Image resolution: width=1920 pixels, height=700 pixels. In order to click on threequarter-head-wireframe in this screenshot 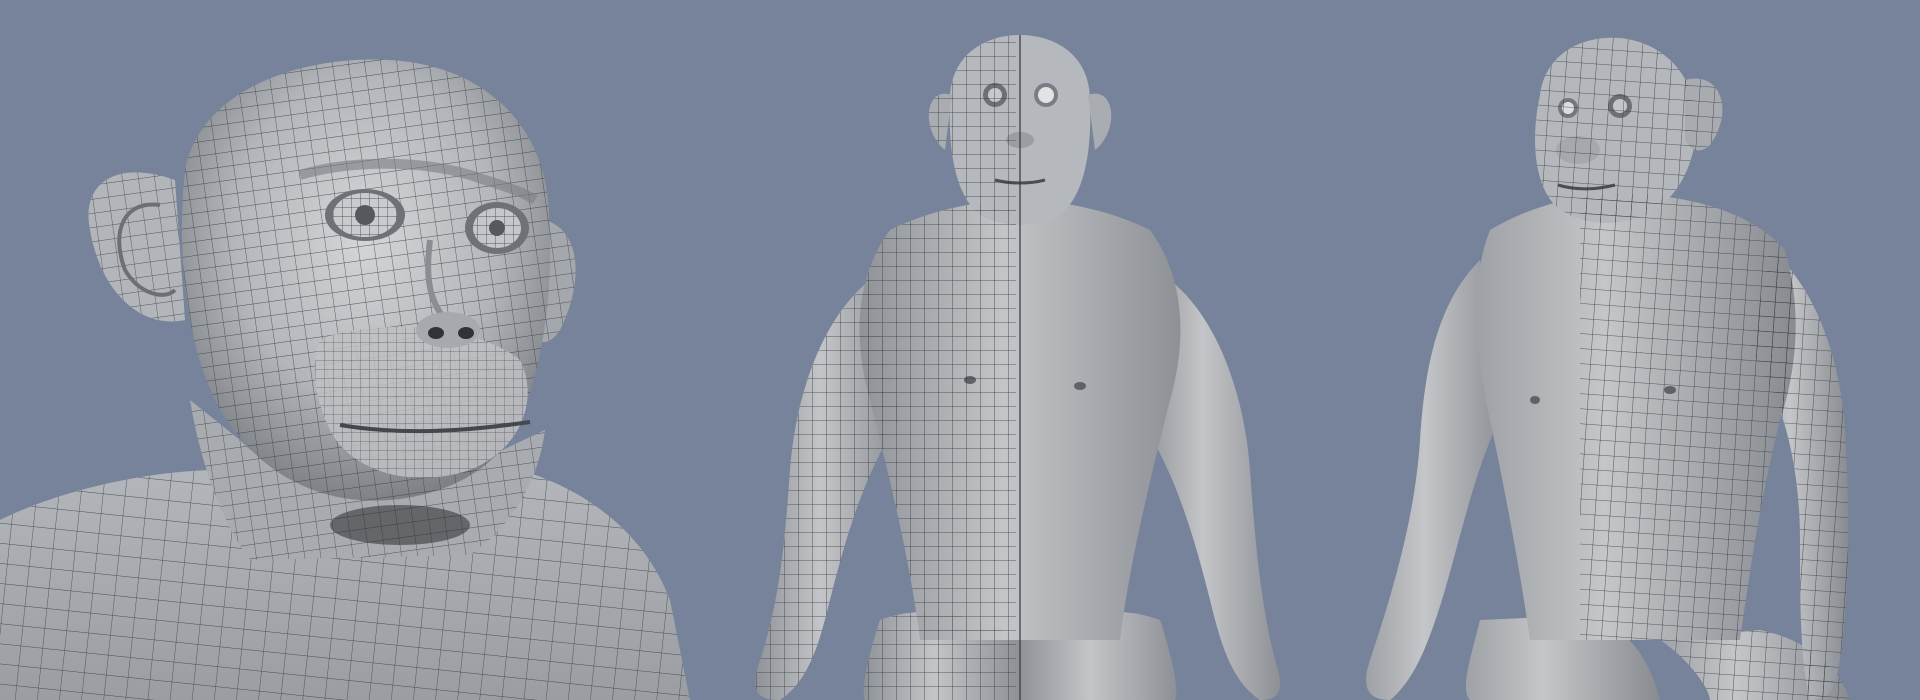, I will do `click(1615, 130)`.